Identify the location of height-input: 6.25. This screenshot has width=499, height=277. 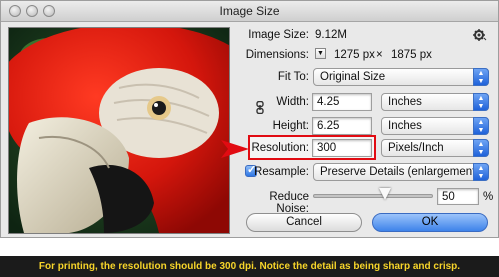
(342, 126).